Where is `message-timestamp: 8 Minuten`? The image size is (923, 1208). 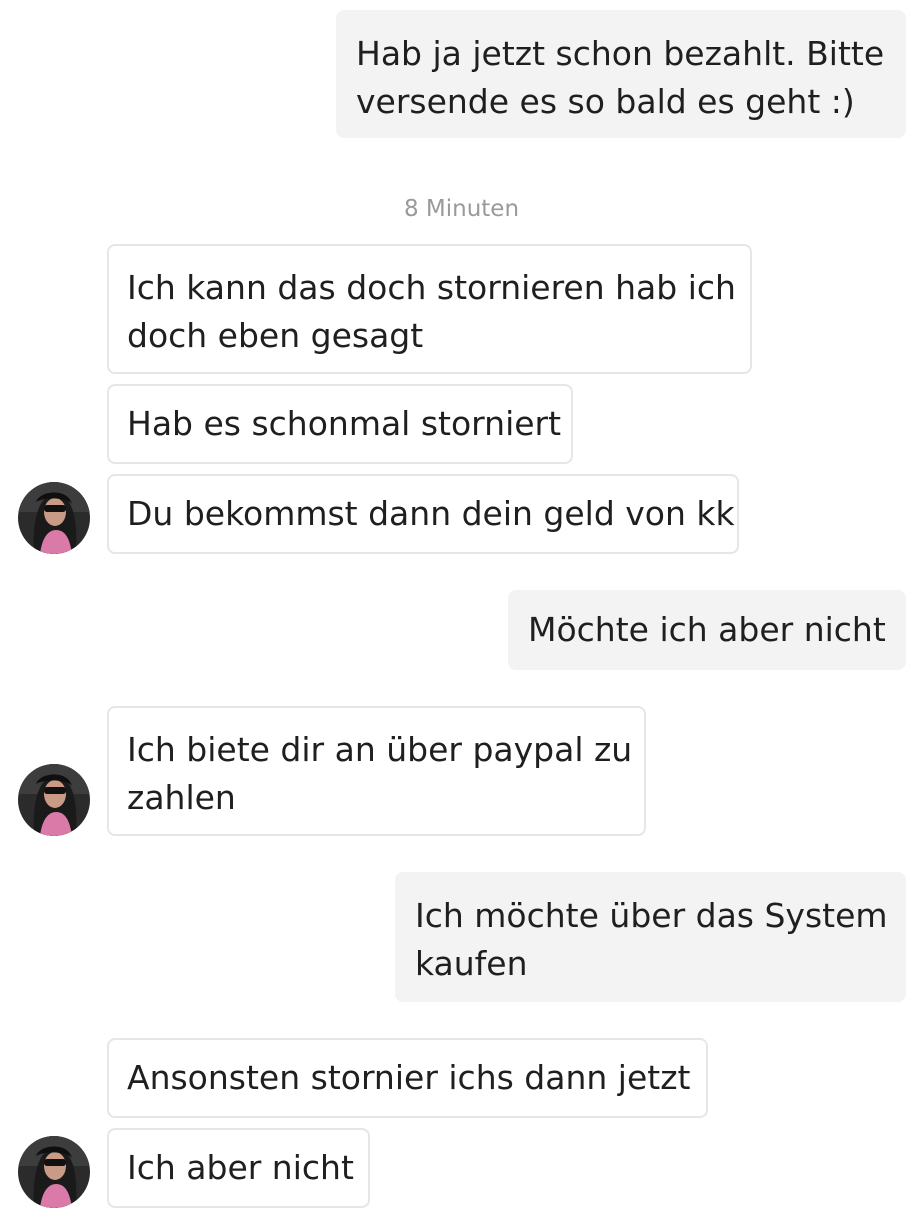
message-timestamp: 8 Minuten is located at coordinates (461, 209).